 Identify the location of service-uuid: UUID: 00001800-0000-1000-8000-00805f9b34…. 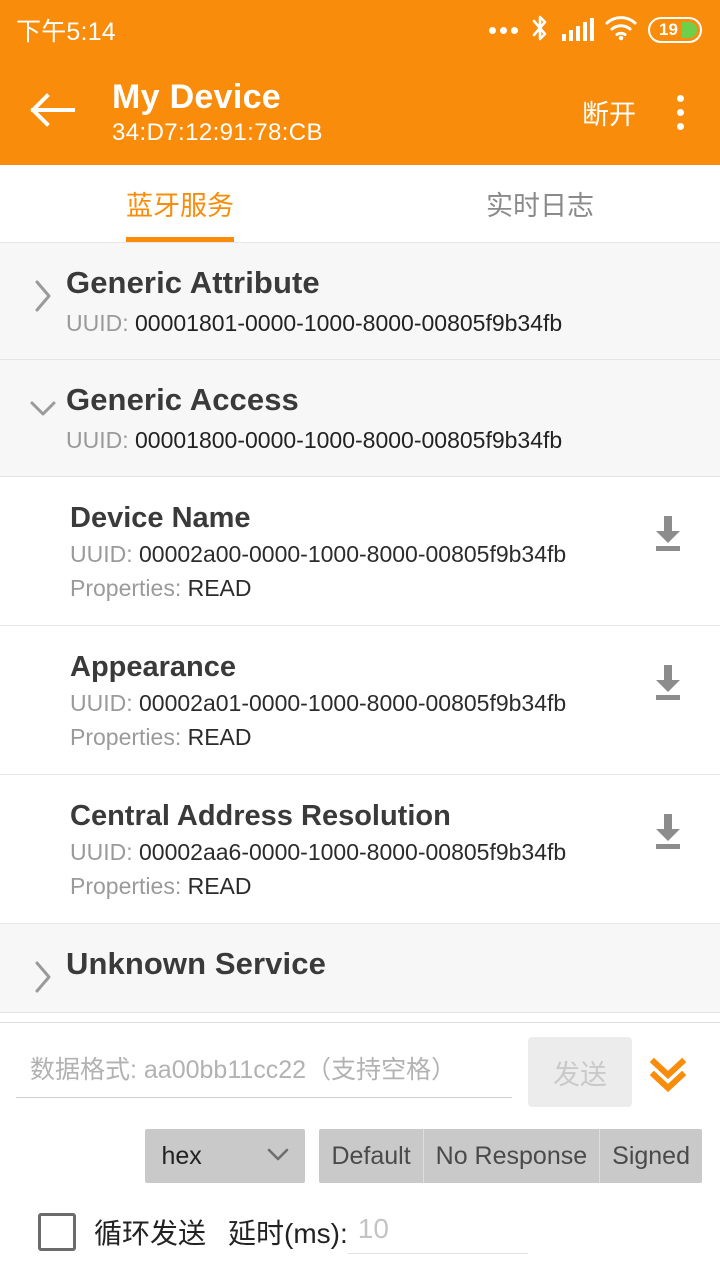
(383, 440).